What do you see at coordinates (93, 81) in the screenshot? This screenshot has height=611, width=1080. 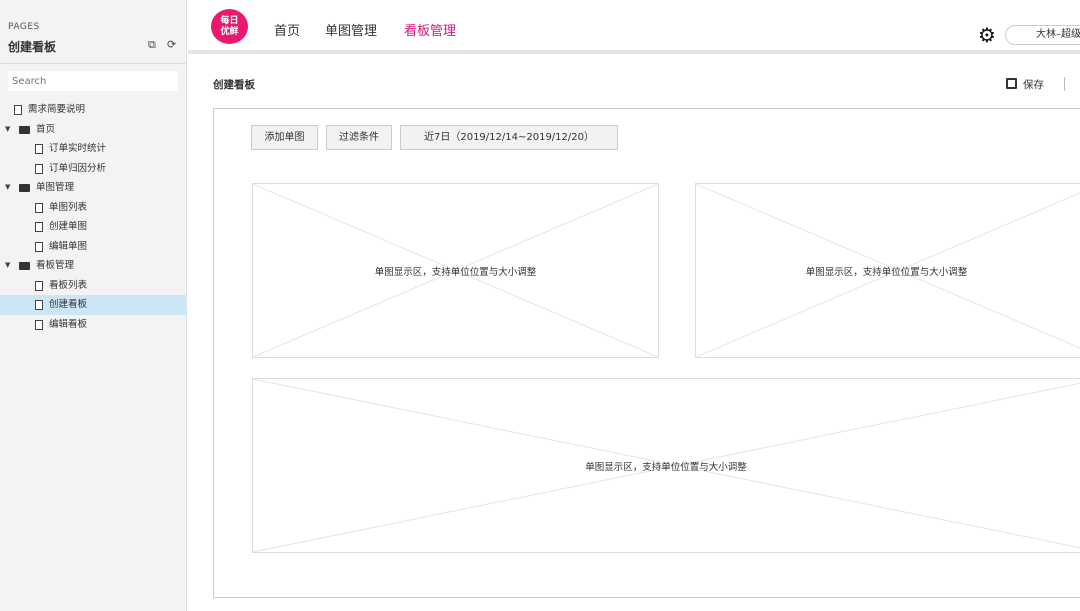 I see `search-input` at bounding box center [93, 81].